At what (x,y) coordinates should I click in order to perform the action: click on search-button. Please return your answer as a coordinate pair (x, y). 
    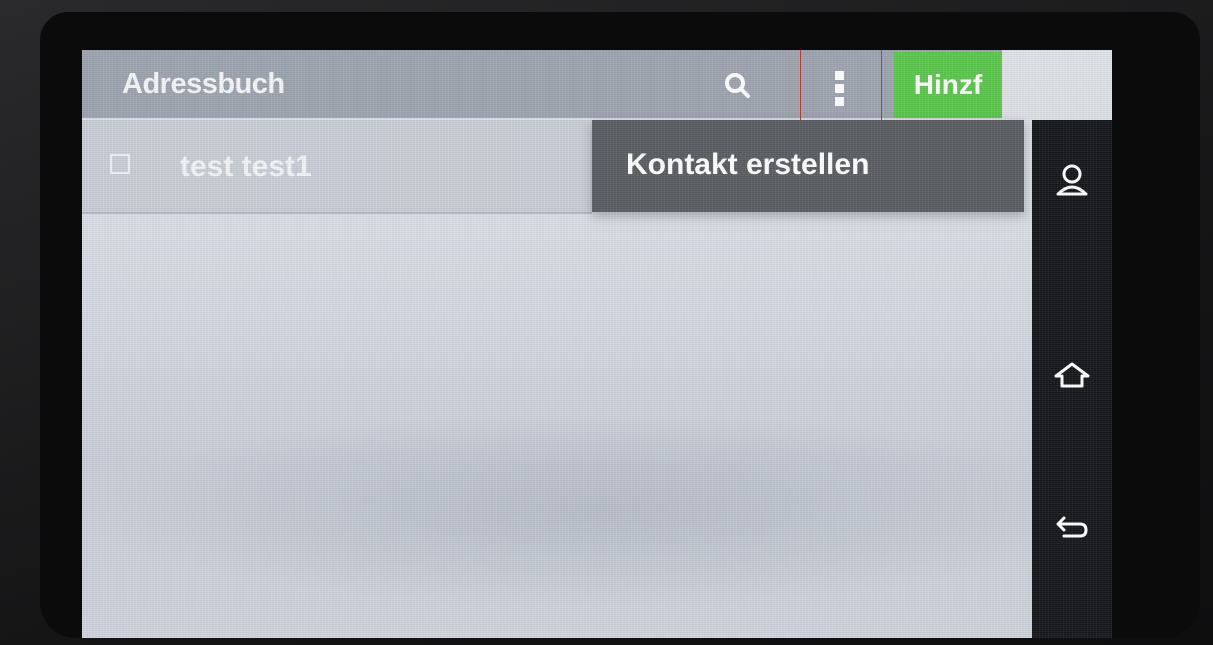
    Looking at the image, I should click on (738, 86).